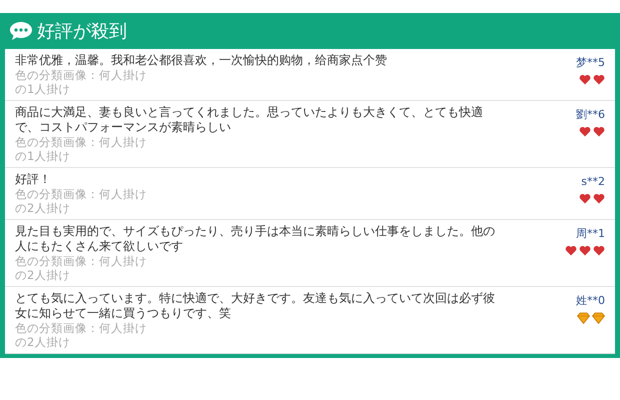 This screenshot has width=620, height=400. Describe the element at coordinates (255, 306) in the screenshot. I see `review-text: とても気に入っています。特に快適で、大好きです。友達も気に入っていて次回は必ず彼女に知らせて一緒に買うつもりです、笑` at that location.